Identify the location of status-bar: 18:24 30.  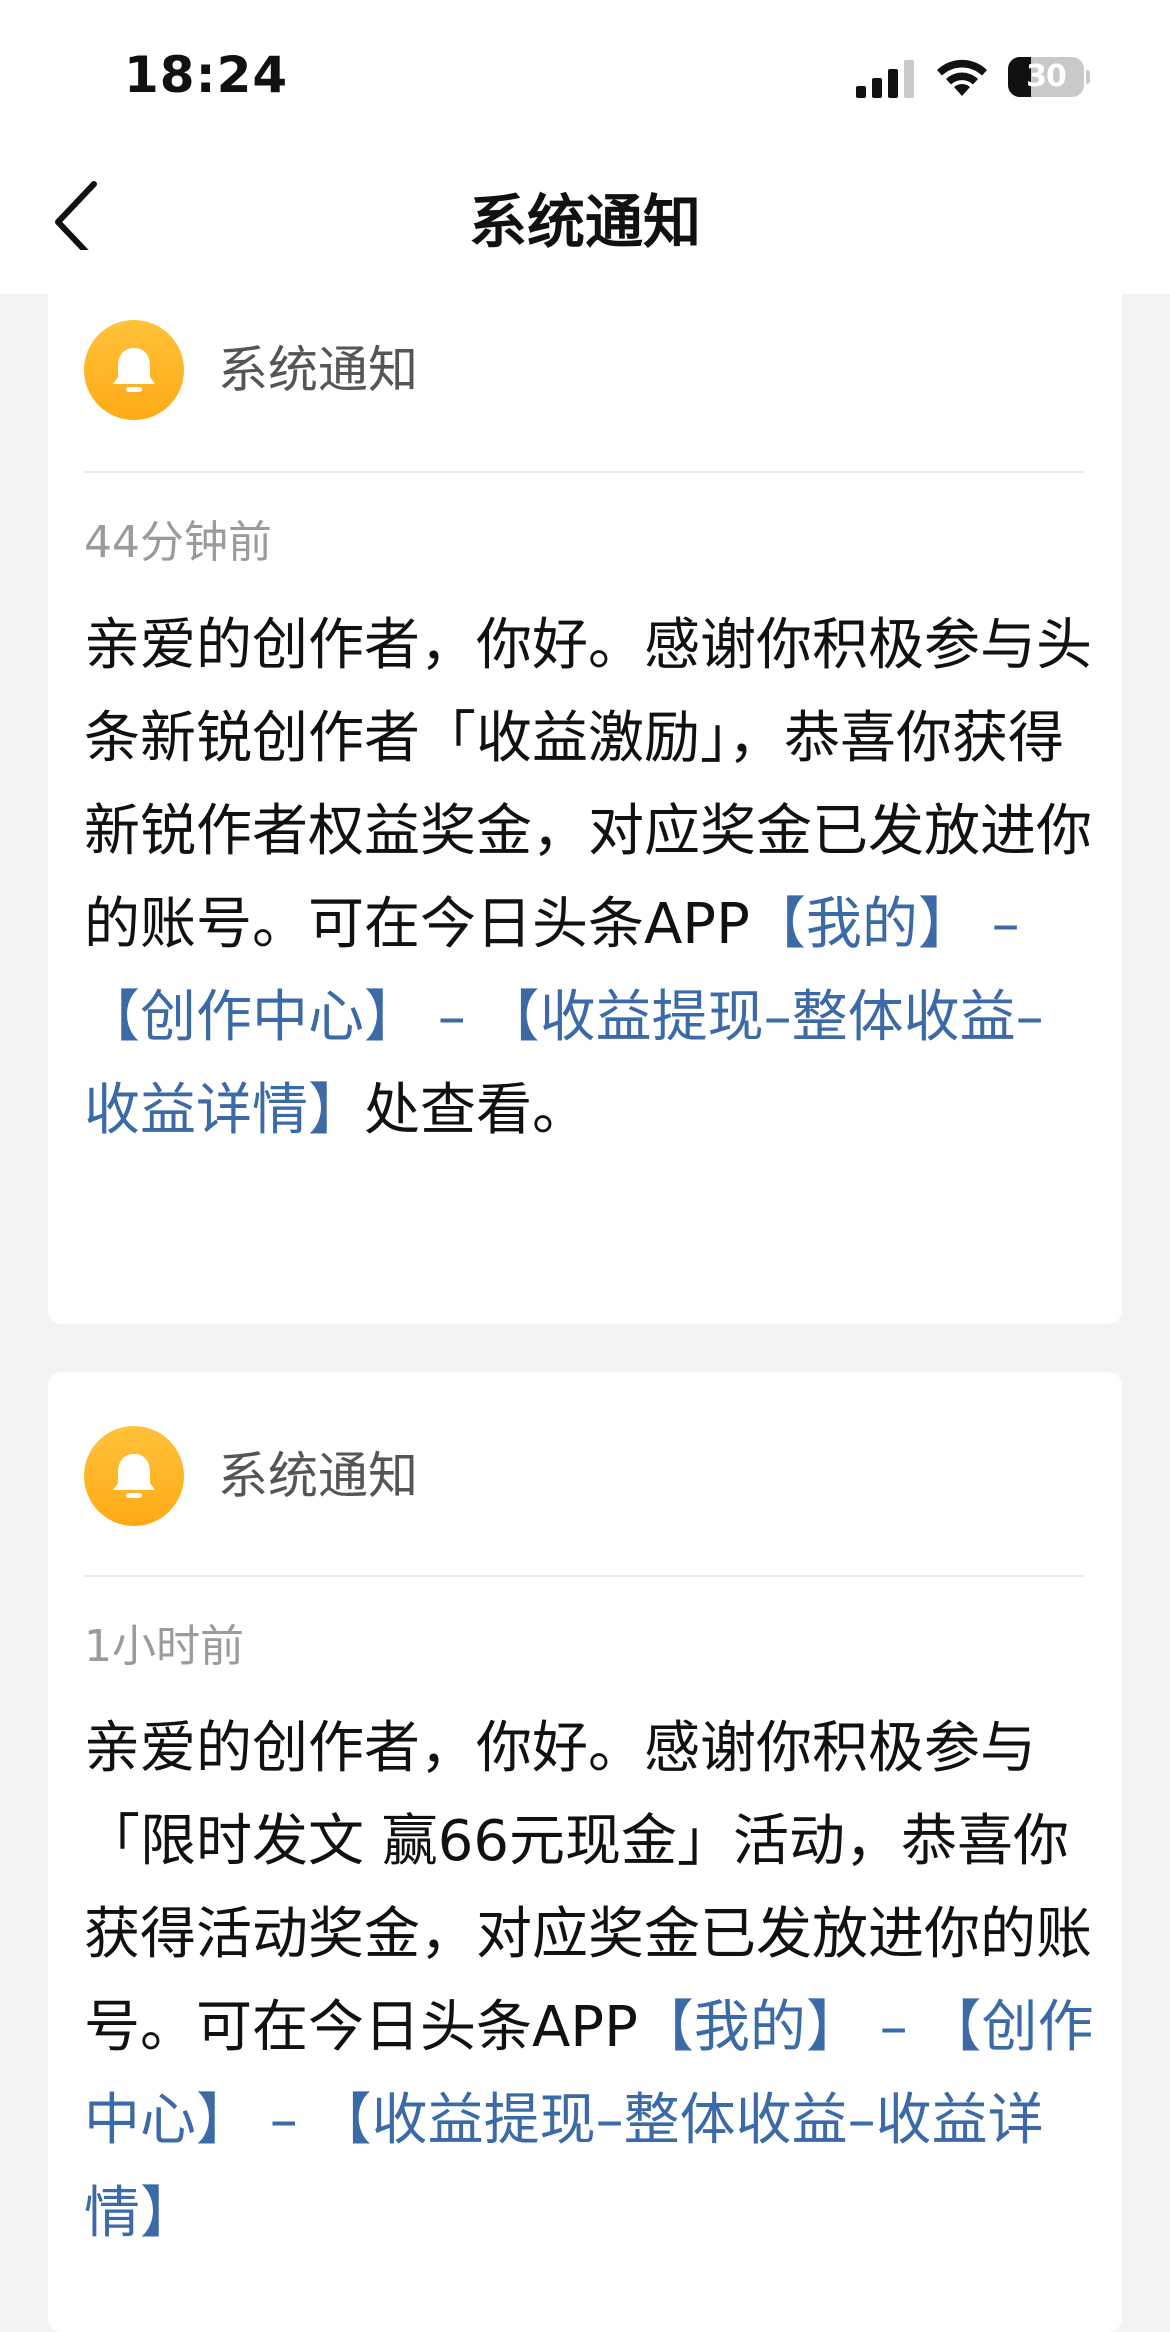
(585, 75).